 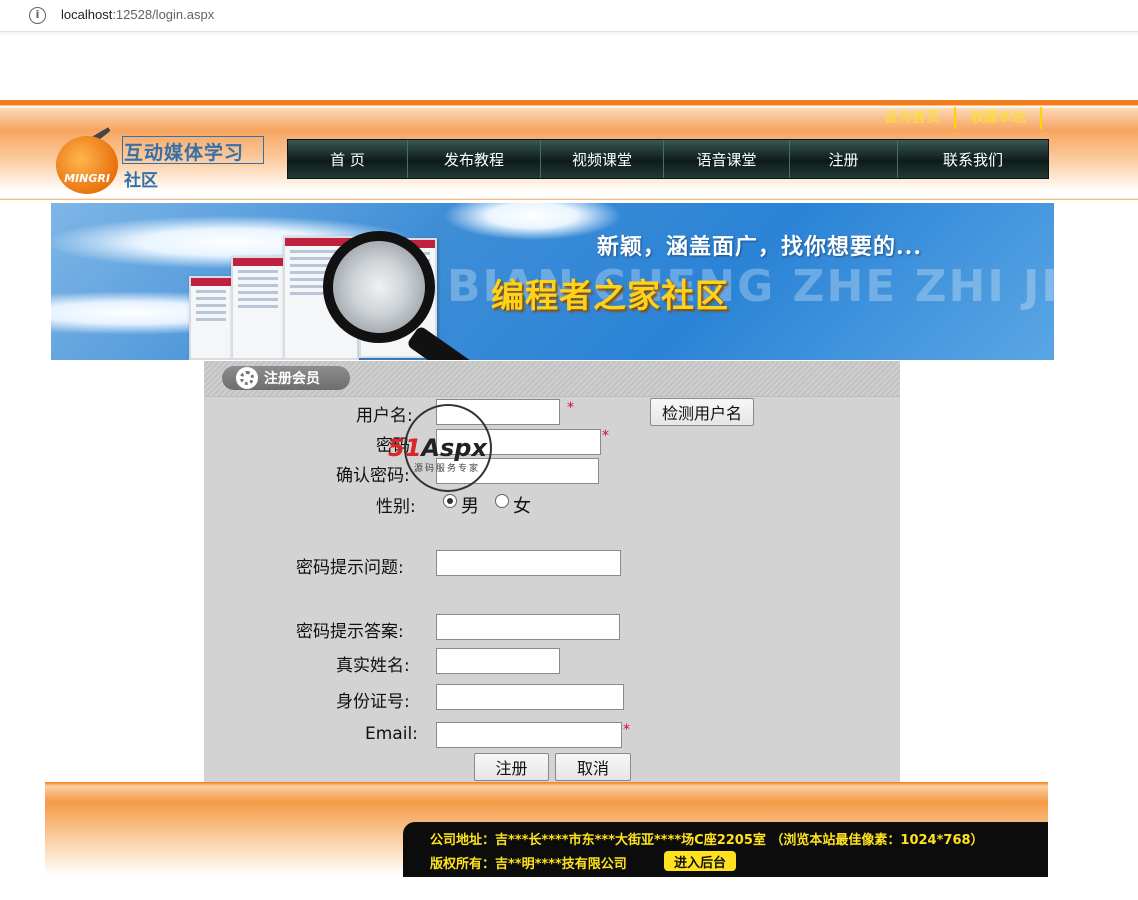 I want to click on question-input, so click(x=528, y=563).